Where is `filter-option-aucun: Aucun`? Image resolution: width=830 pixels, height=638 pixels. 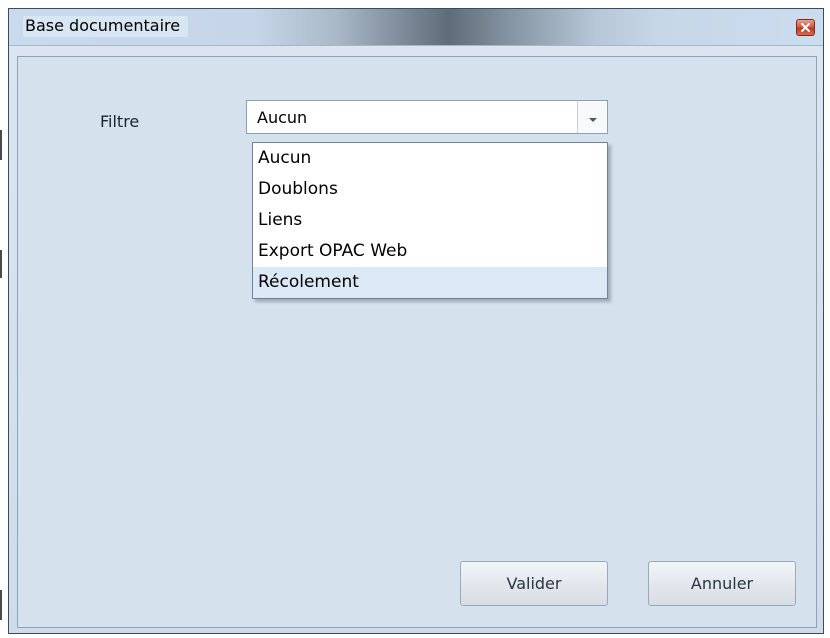
filter-option-aucun: Aucun is located at coordinates (430, 158).